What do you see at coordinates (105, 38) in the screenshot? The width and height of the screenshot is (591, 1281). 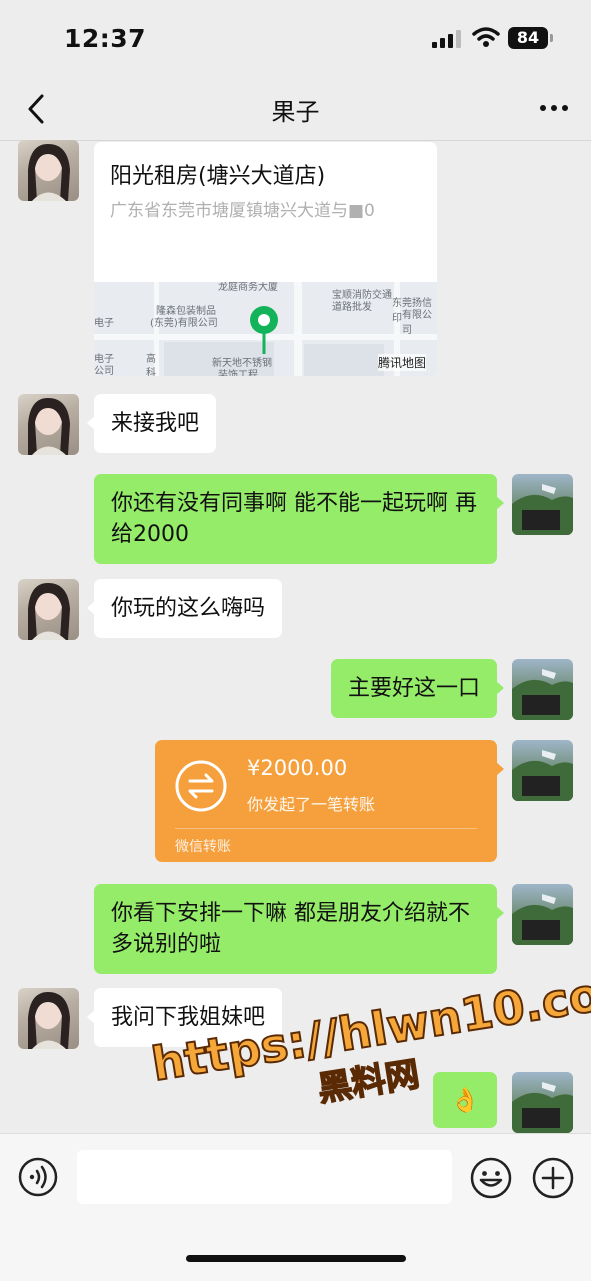 I see `status-time: 12:37` at bounding box center [105, 38].